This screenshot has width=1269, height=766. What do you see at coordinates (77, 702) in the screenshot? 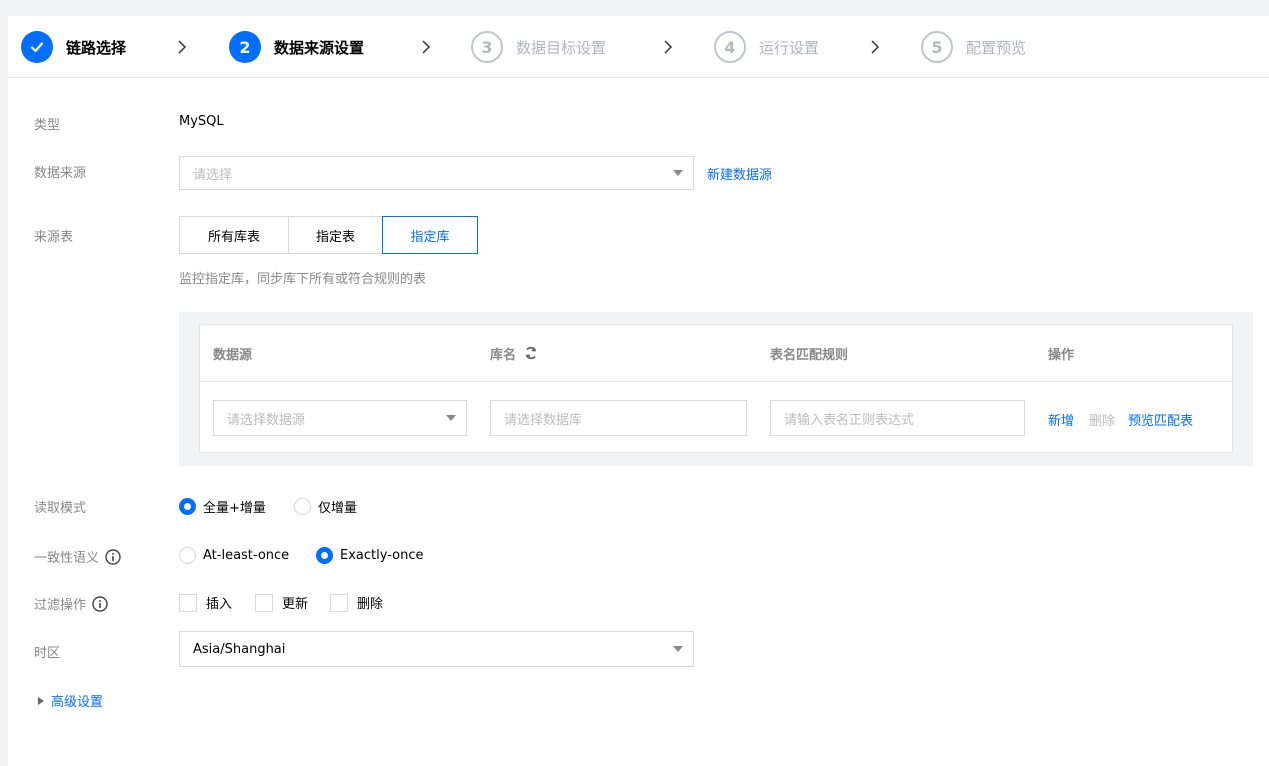
I see `advanced-settings-label: 高级设置` at bounding box center [77, 702].